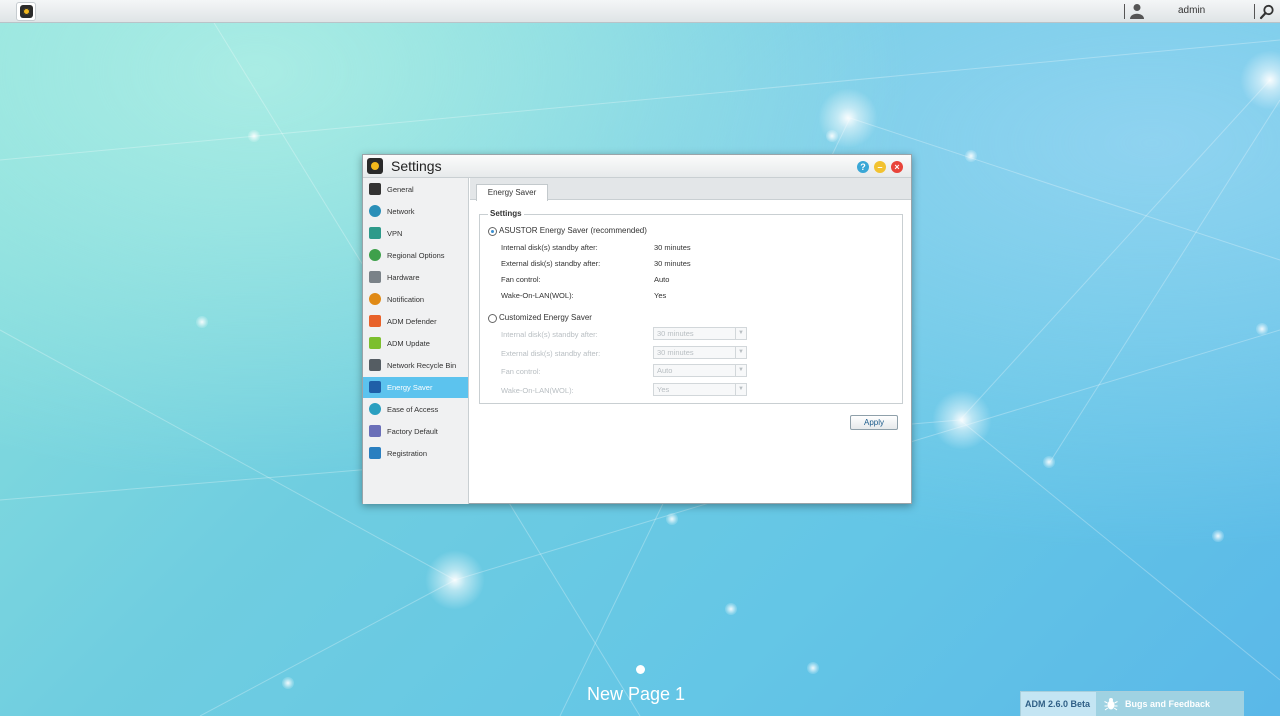 The image size is (1280, 716). What do you see at coordinates (375, 409) in the screenshot?
I see `cloud-icon` at bounding box center [375, 409].